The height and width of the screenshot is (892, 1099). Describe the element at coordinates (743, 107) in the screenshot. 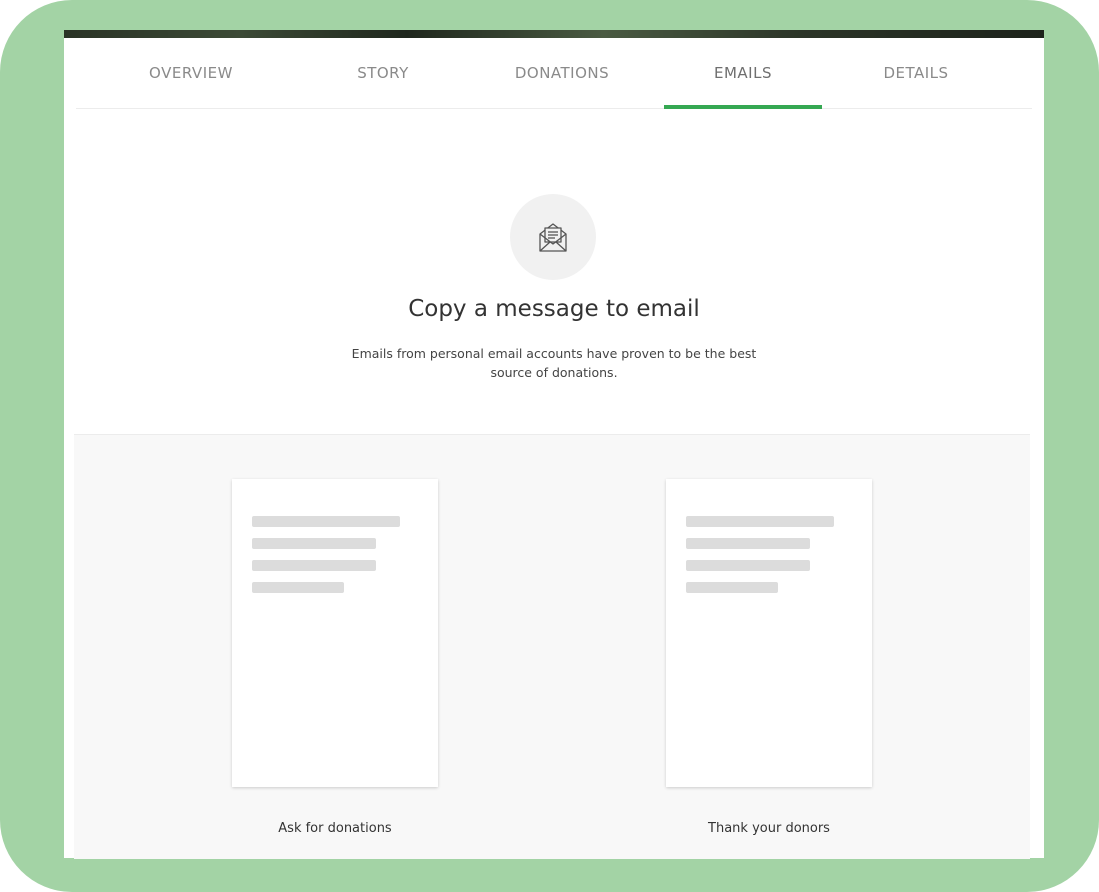

I see `active-tab-indicator` at that location.